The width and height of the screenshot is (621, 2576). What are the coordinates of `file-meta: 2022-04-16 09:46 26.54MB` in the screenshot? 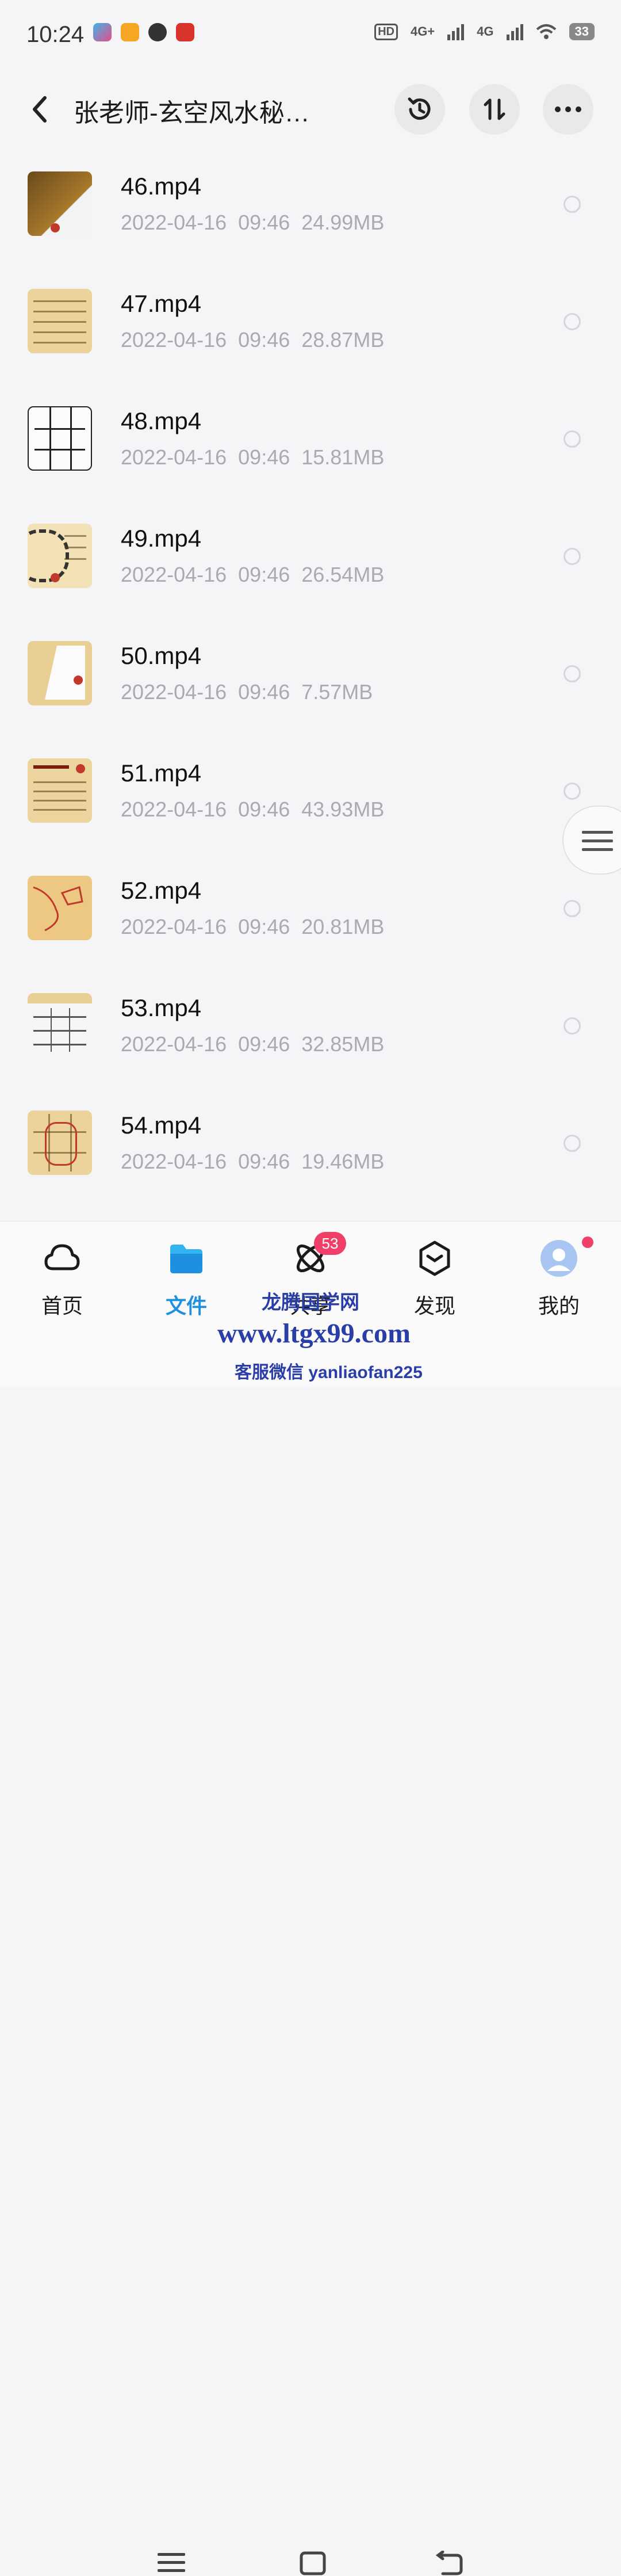 It's located at (253, 574).